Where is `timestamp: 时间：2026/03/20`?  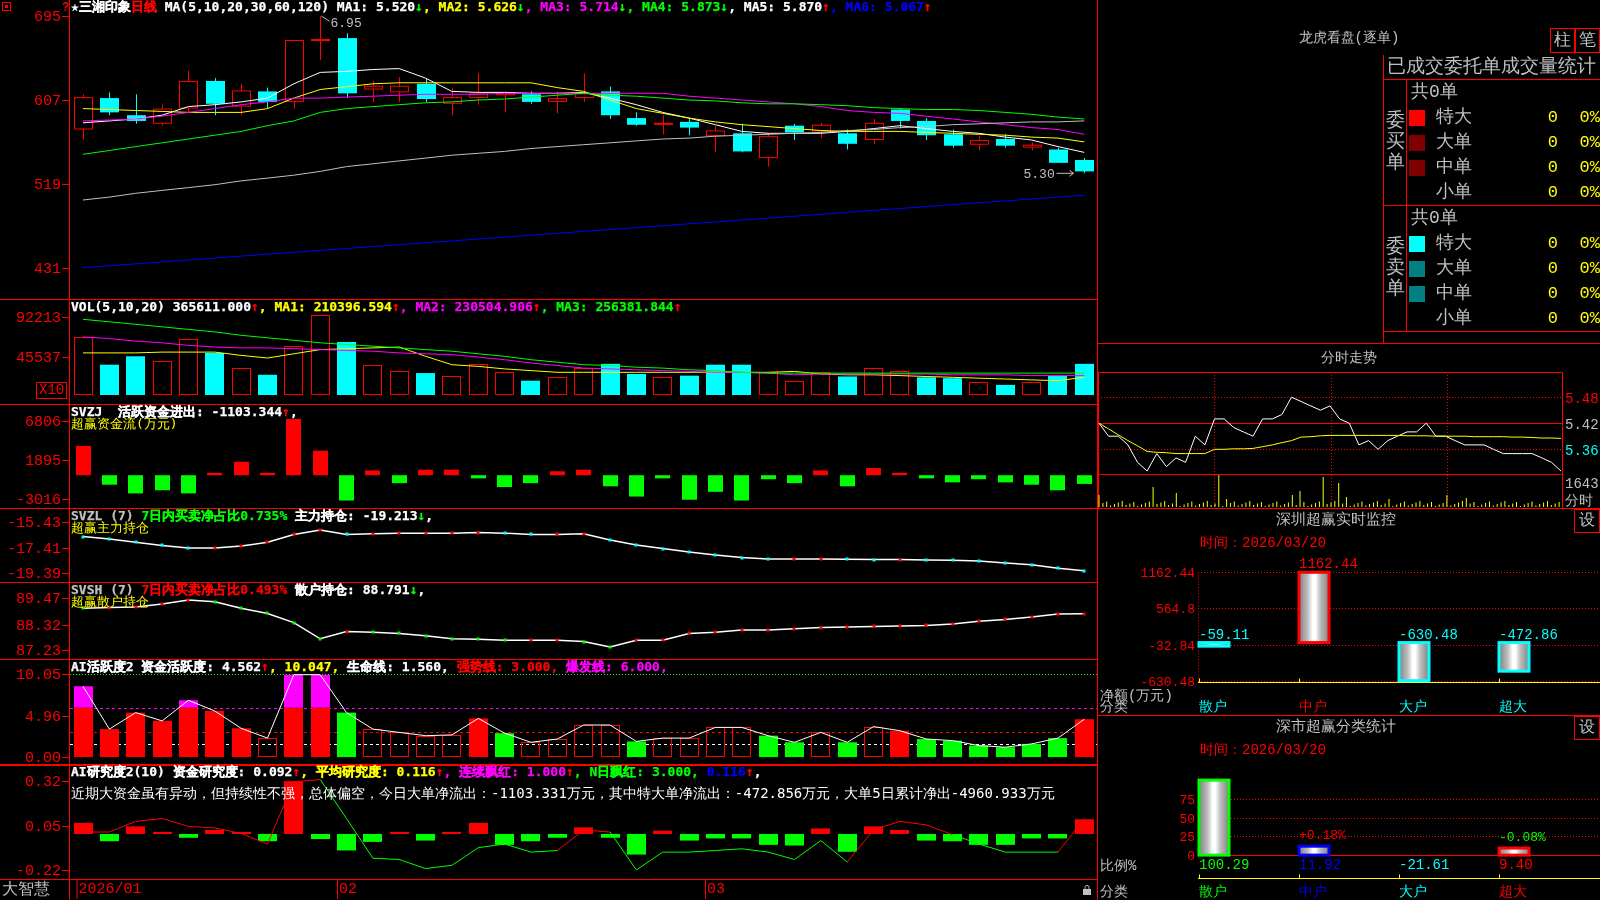
timestamp: 时间：2026/03/20 is located at coordinates (1263, 543).